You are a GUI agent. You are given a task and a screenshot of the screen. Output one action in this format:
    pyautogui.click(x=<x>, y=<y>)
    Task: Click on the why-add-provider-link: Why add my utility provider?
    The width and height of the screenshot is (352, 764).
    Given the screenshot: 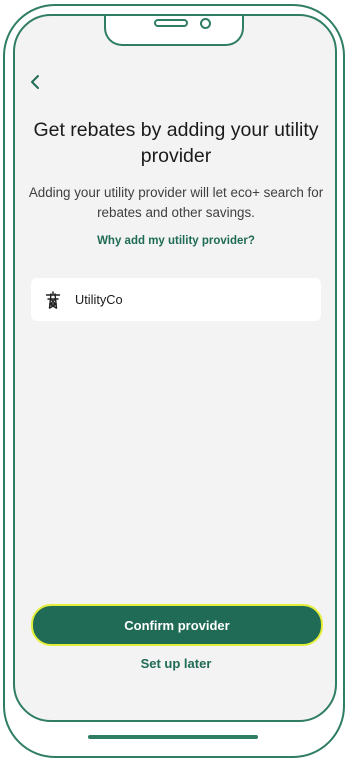 What is the action you would take?
    pyautogui.click(x=176, y=241)
    